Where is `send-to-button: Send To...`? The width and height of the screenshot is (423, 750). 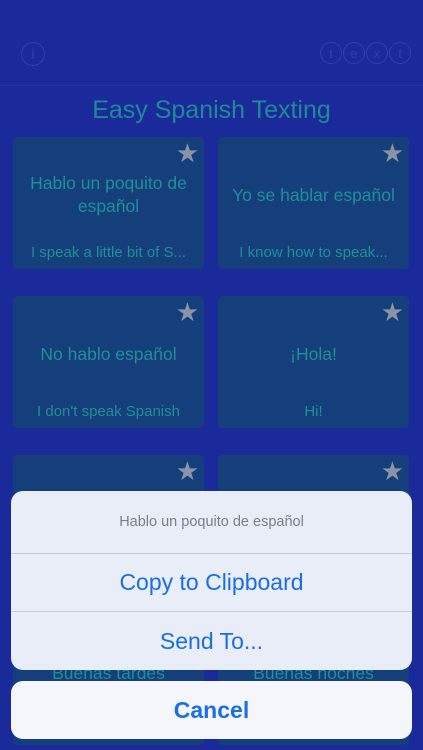 send-to-button: Send To... is located at coordinates (211, 641).